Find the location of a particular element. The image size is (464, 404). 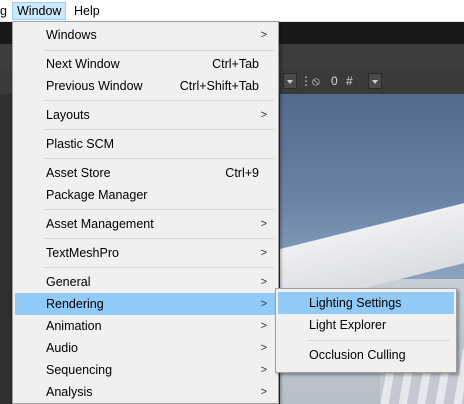

menu-item-general: General > is located at coordinates (145, 282).